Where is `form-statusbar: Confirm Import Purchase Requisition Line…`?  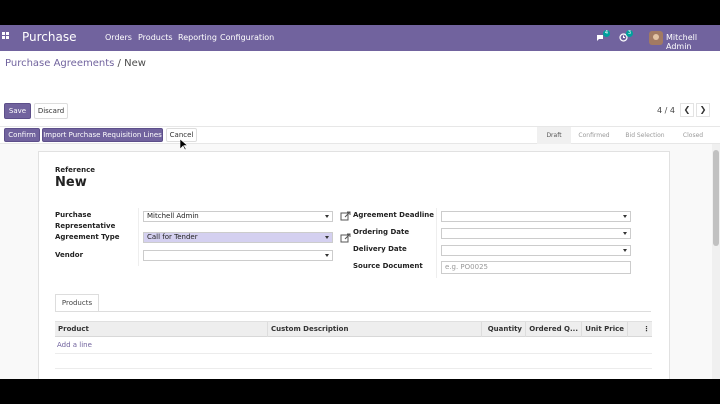
form-statusbar: Confirm Import Purchase Requisition Line… is located at coordinates (360, 135).